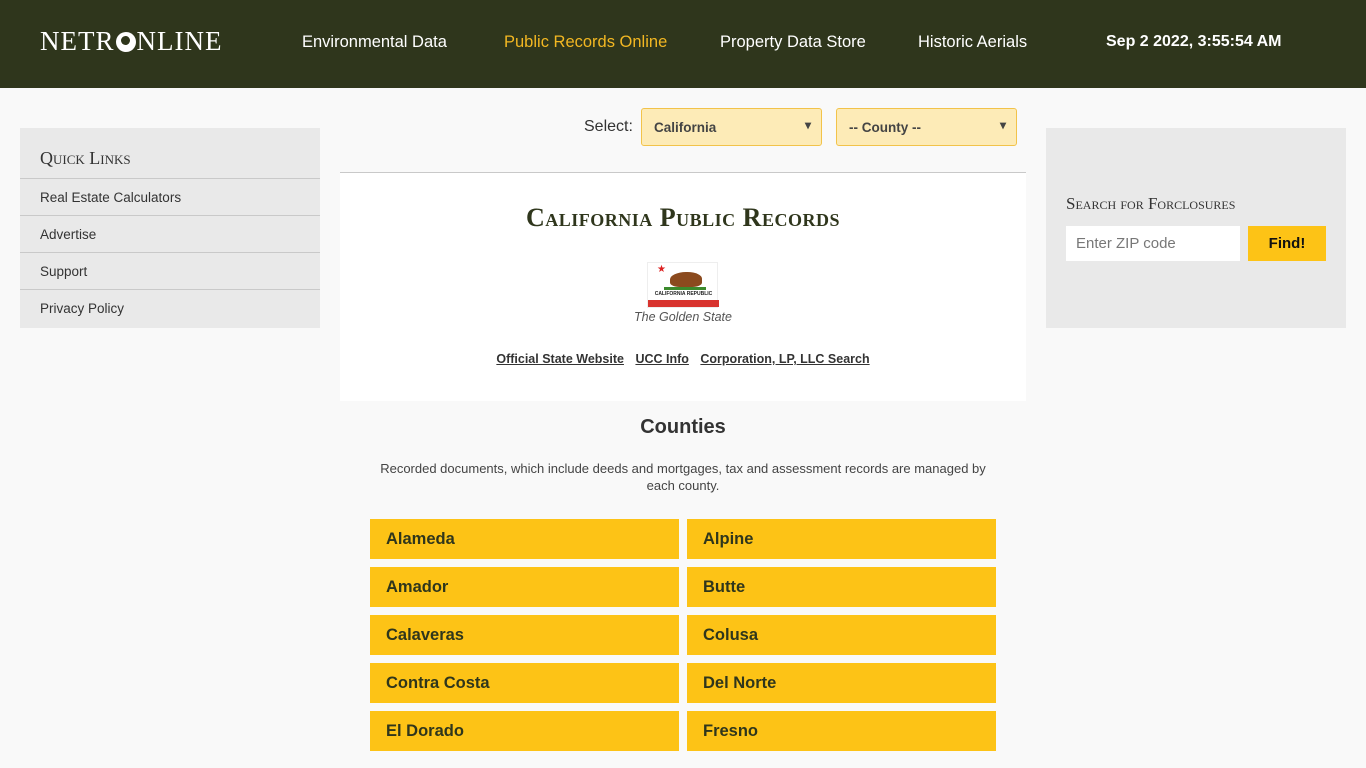 This screenshot has height=768, width=1366. Describe the element at coordinates (683, 294) in the screenshot. I see `flag-caption: CALIFORNIA REPUBLIC` at that location.